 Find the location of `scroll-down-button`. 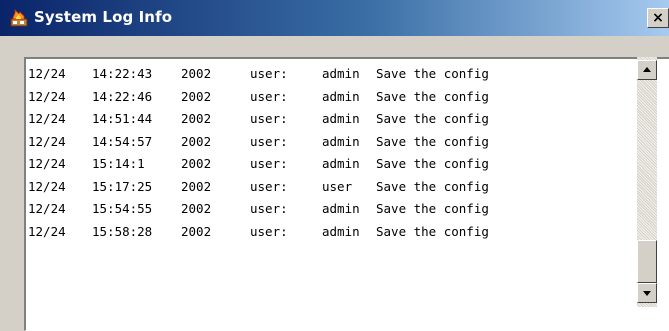

scroll-down-button is located at coordinates (647, 293).